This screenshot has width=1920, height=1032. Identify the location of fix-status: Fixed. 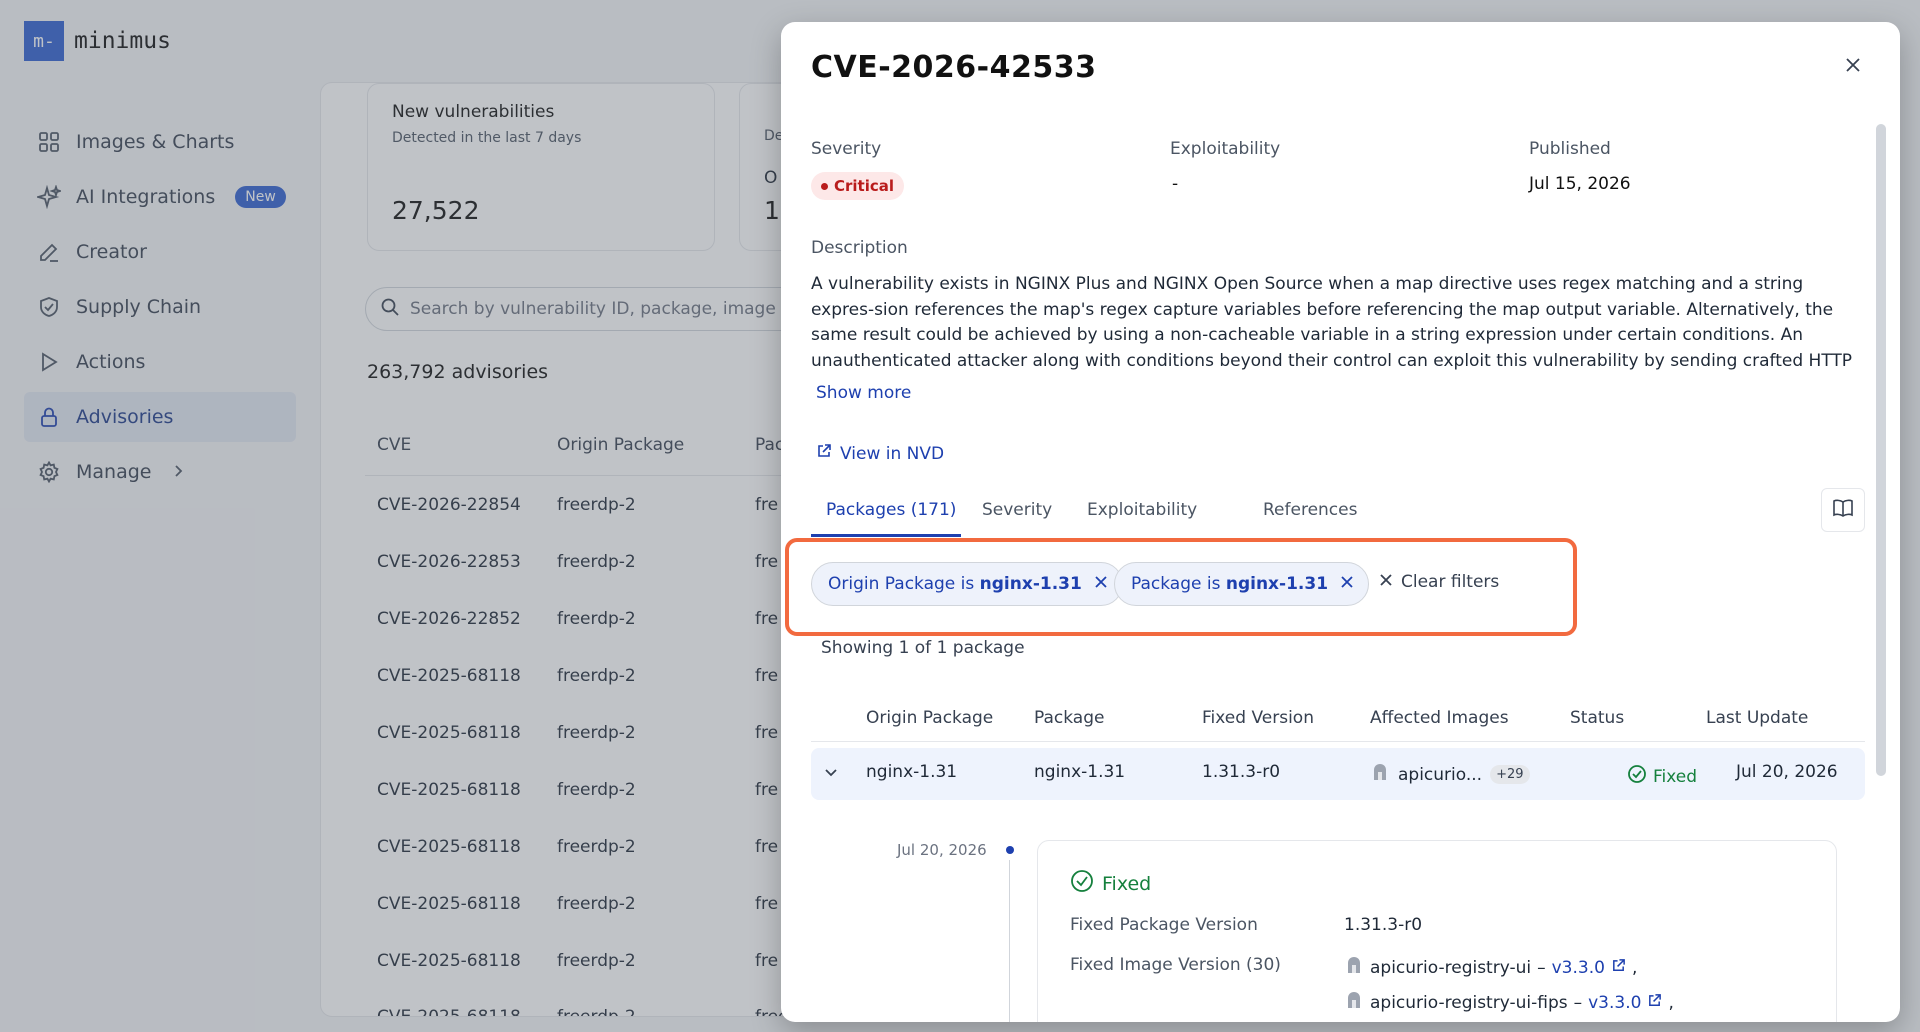
(1110, 883).